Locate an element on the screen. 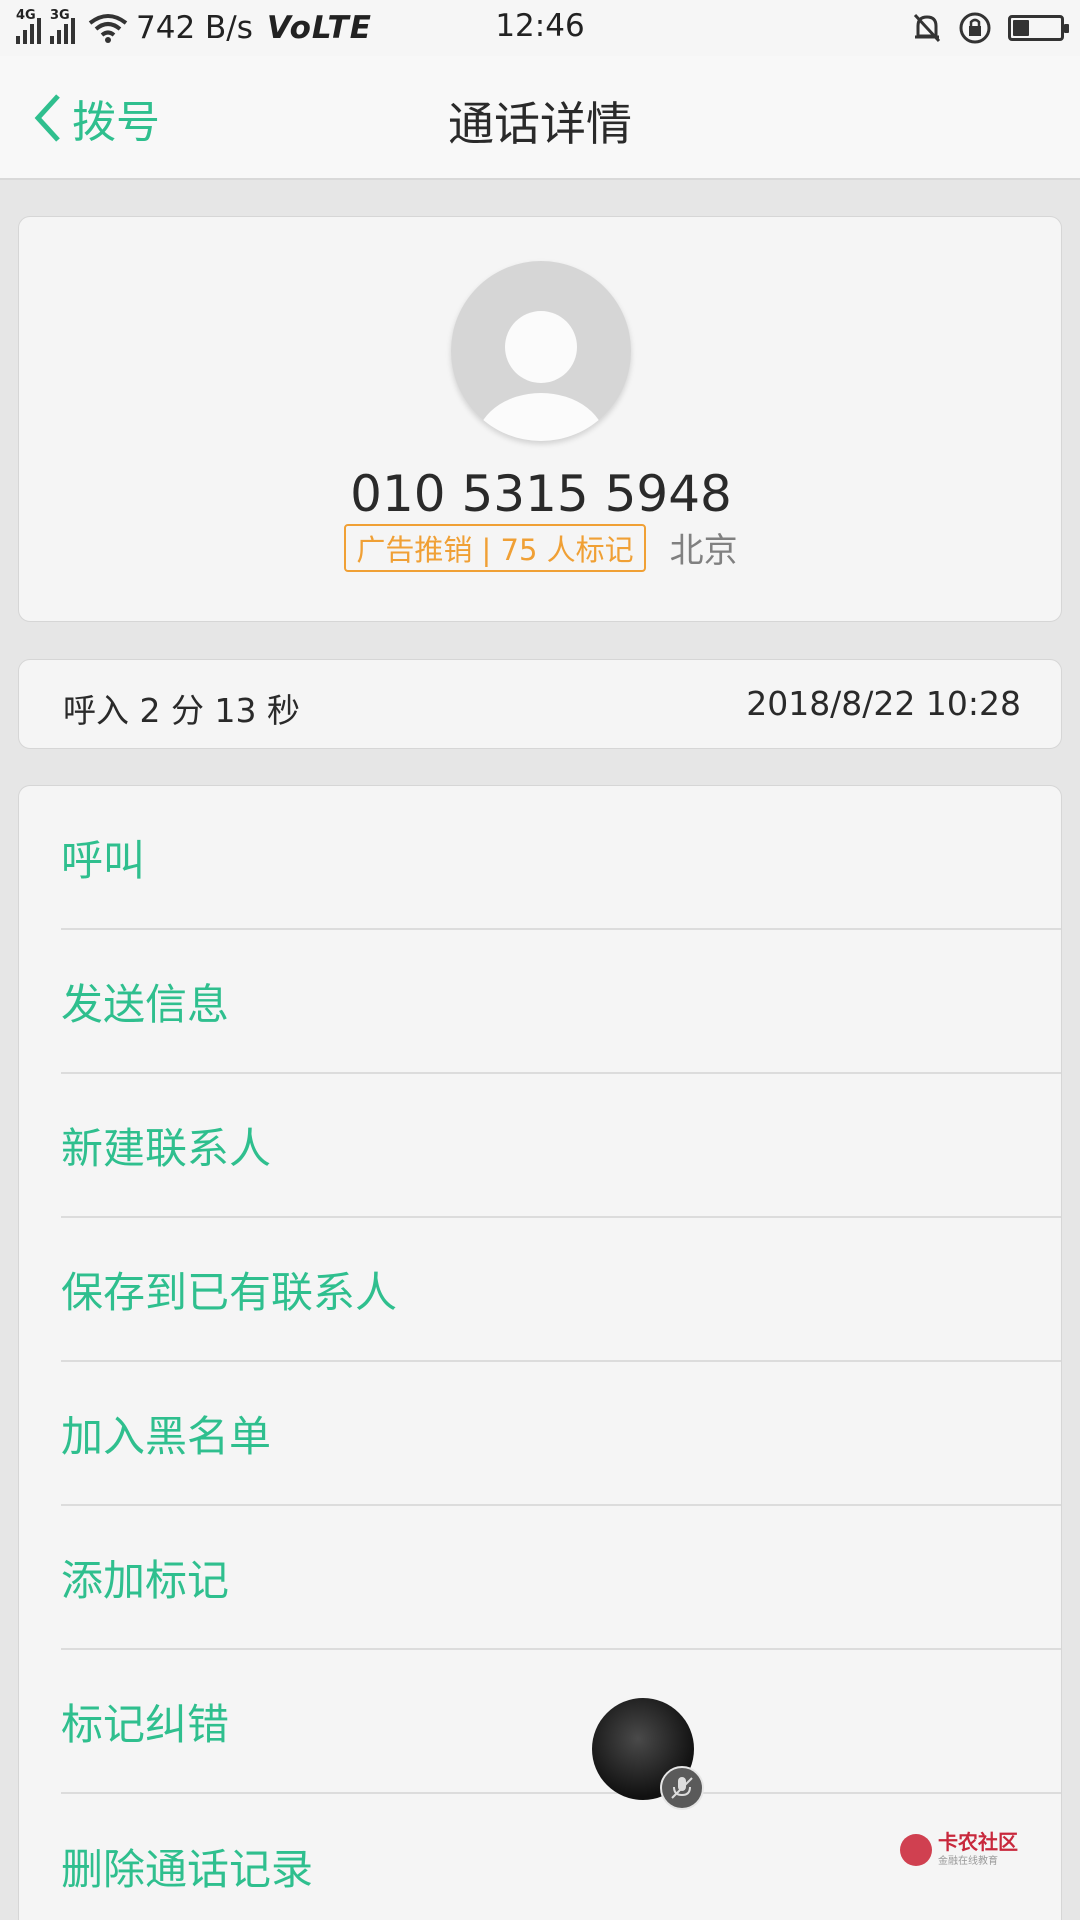  call-log-card: 呼入 2 分 13 秒 2018/8/22 10:28 is located at coordinates (540, 704).